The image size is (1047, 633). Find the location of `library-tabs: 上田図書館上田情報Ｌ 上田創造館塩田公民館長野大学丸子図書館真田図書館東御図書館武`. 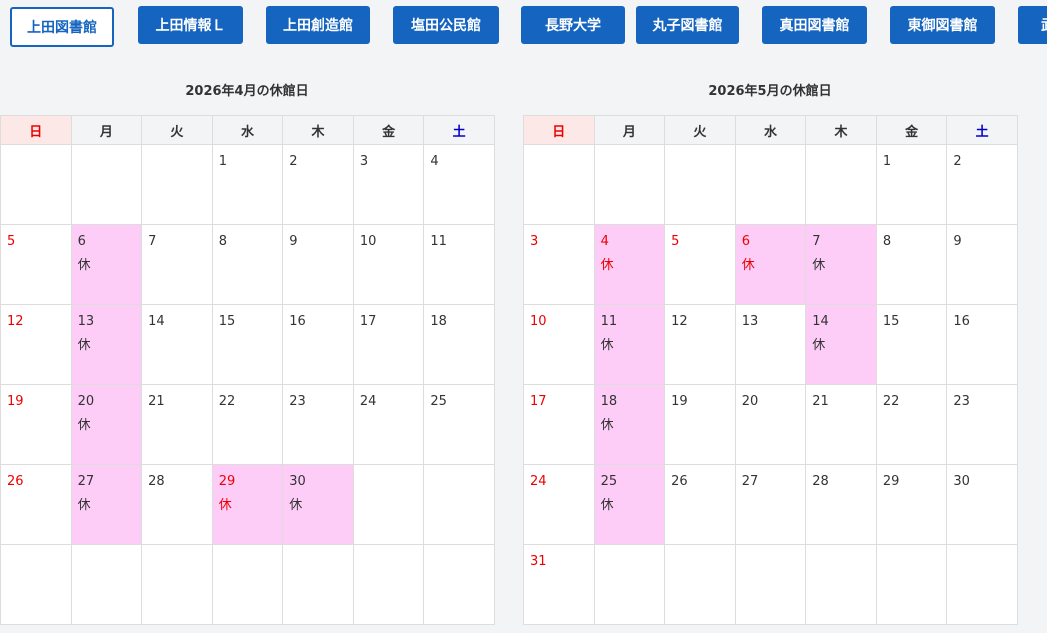

library-tabs: 上田図書館上田情報Ｌ 上田創造館塩田公民館長野大学丸子図書館真田図書館東御図書館武 is located at coordinates (523, 30).